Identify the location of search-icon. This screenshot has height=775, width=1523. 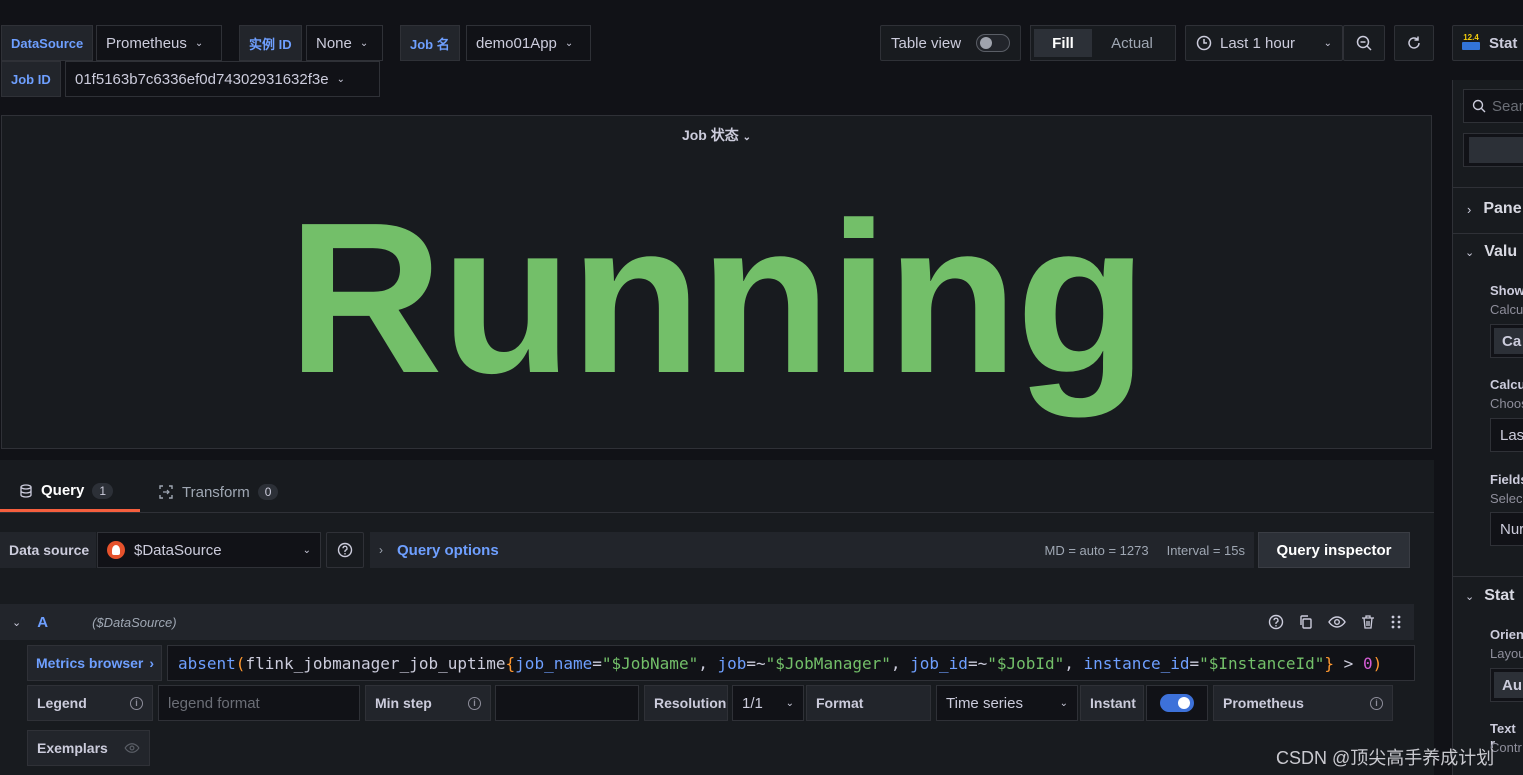
(1479, 106).